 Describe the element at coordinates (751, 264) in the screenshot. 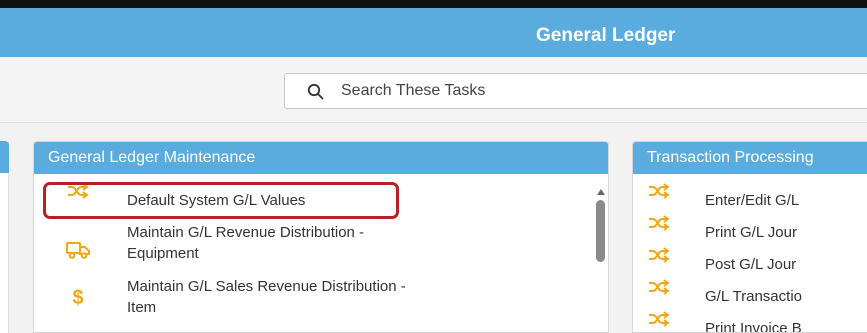

I see `task-label: Post G/L Jour` at that location.